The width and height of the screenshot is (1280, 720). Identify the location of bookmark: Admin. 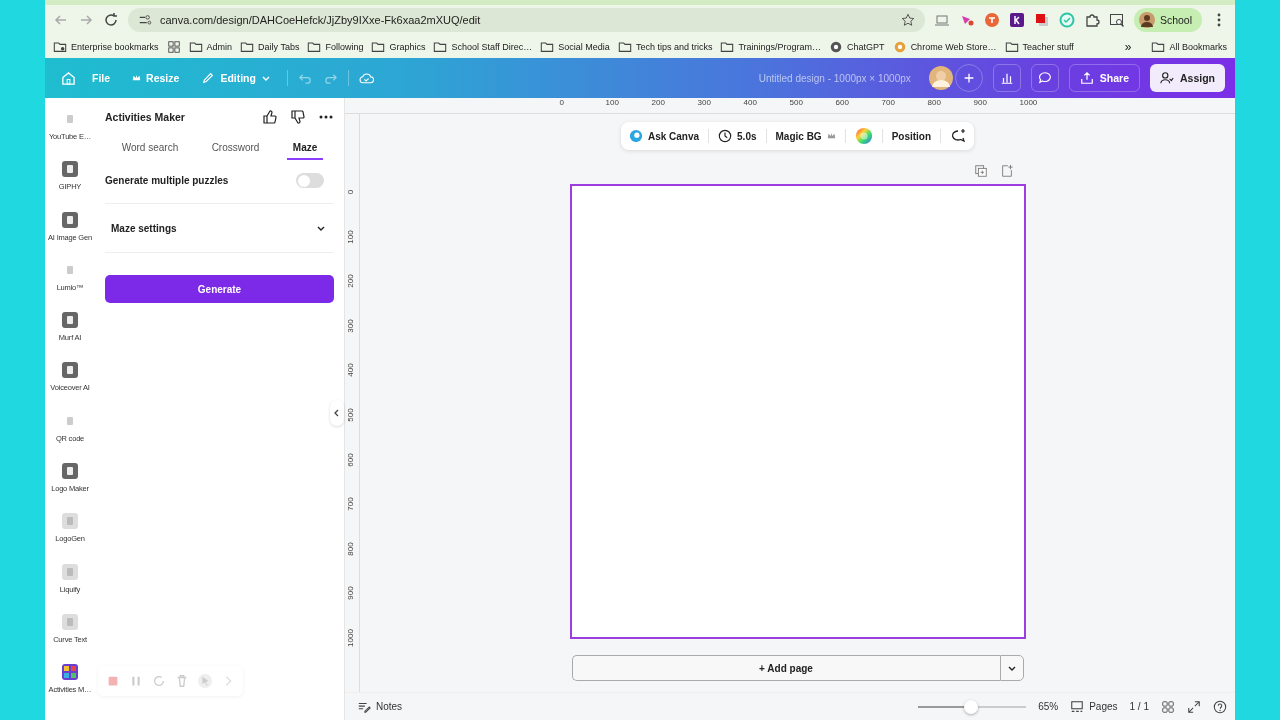
(210, 46).